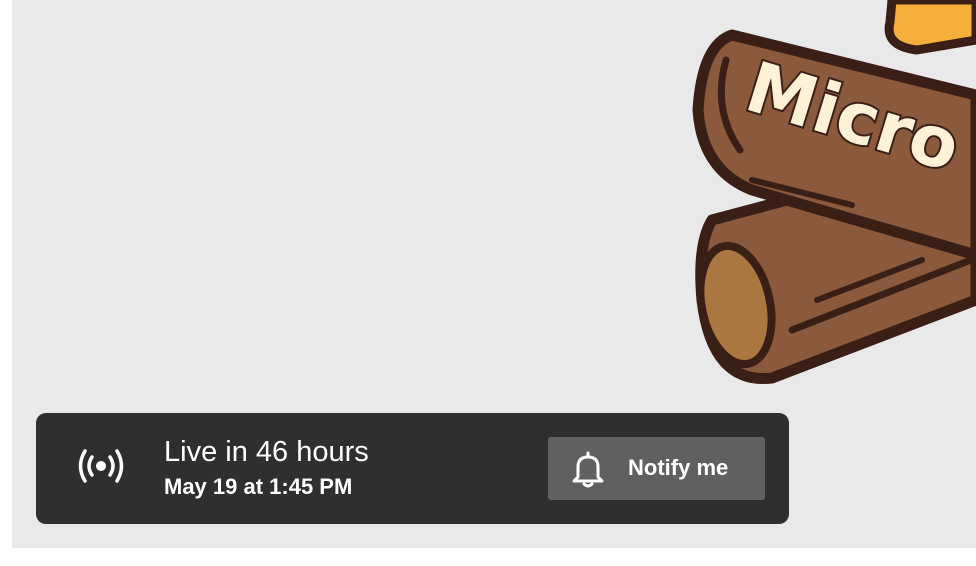 This screenshot has width=976, height=566. What do you see at coordinates (101, 466) in the screenshot?
I see `live-broadcast-icon` at bounding box center [101, 466].